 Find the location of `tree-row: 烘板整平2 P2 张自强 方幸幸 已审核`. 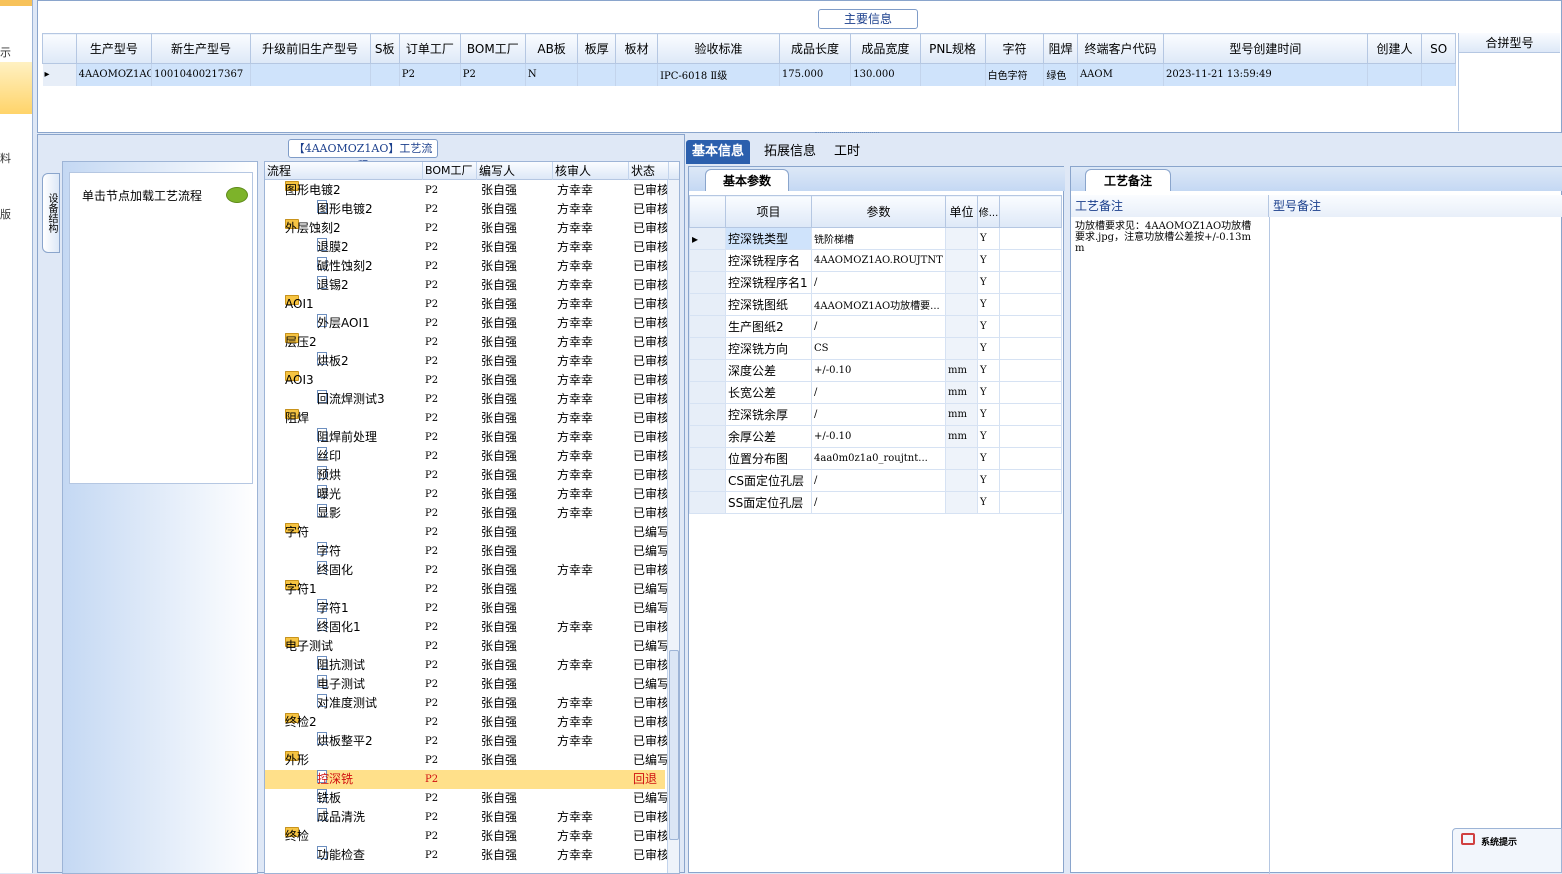

tree-row: 烘板整平2 P2 张自强 方幸幸 已审核 is located at coordinates (467, 741).